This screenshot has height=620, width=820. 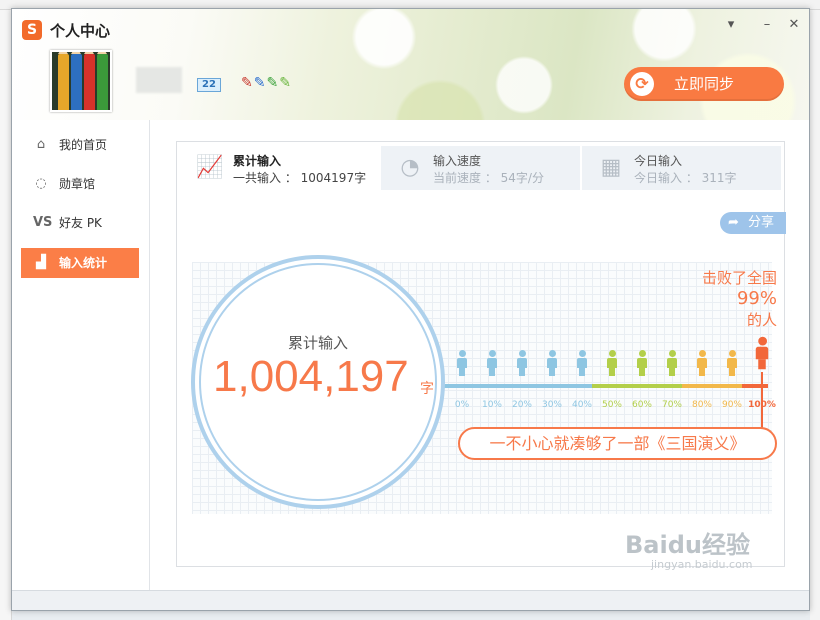 What do you see at coordinates (43, 222) in the screenshot?
I see `vs-icon: VS` at bounding box center [43, 222].